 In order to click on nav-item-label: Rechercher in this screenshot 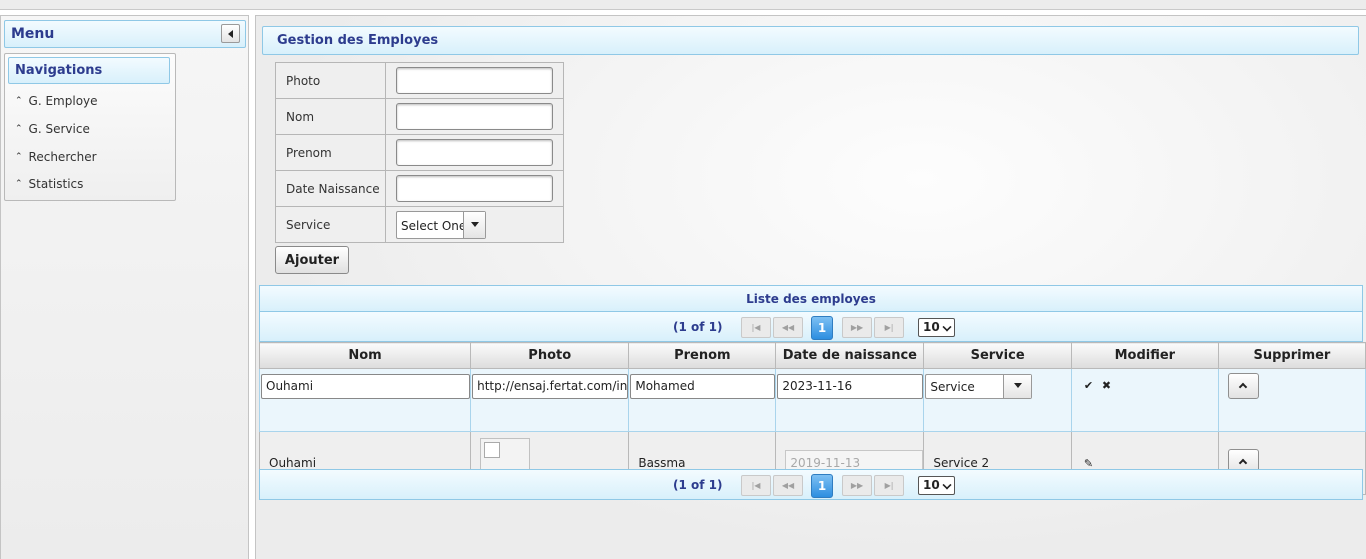, I will do `click(62, 157)`.